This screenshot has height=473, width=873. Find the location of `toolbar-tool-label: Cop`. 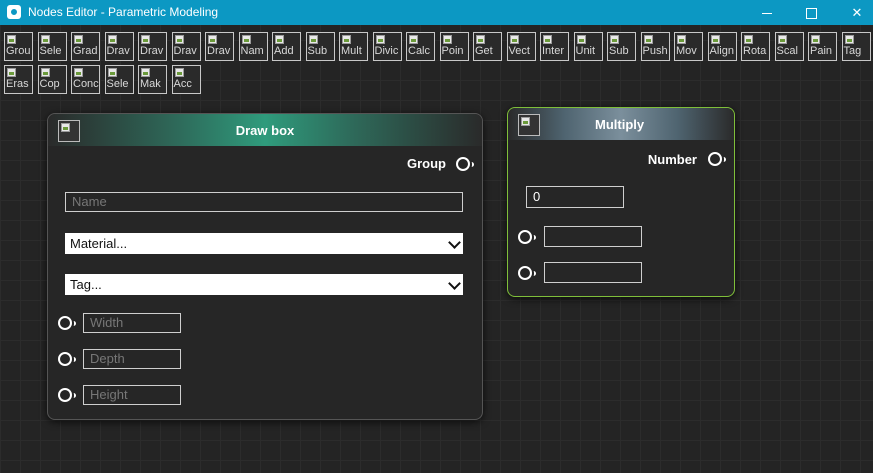

toolbar-tool-label: Cop is located at coordinates (49, 84).